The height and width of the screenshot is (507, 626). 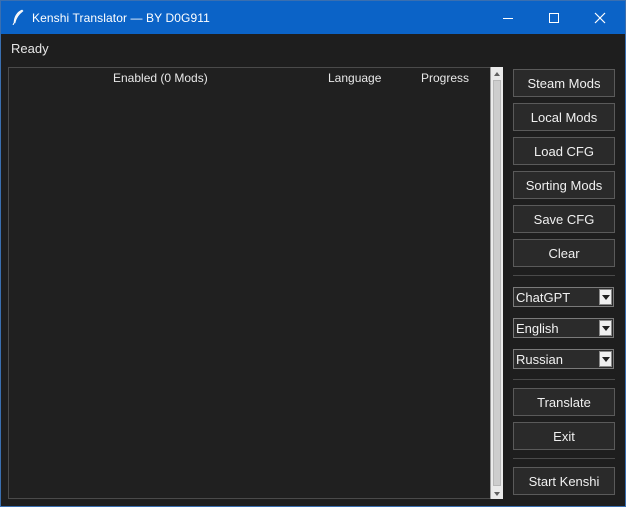 What do you see at coordinates (543, 297) in the screenshot?
I see `engine-select-value: ChatGPT` at bounding box center [543, 297].